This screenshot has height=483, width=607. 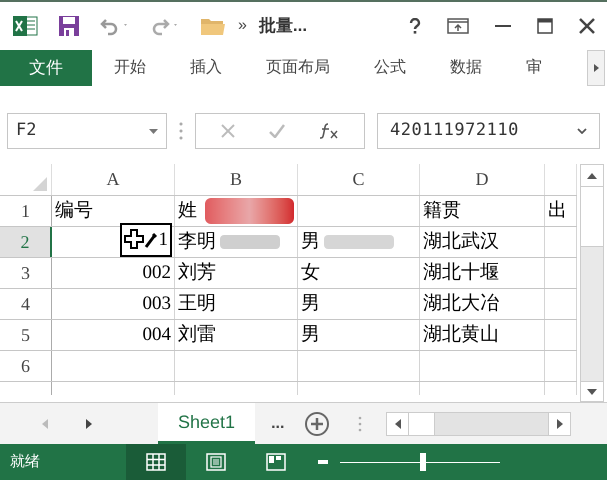 I want to click on table-cell-text: 1, so click(x=163, y=240).